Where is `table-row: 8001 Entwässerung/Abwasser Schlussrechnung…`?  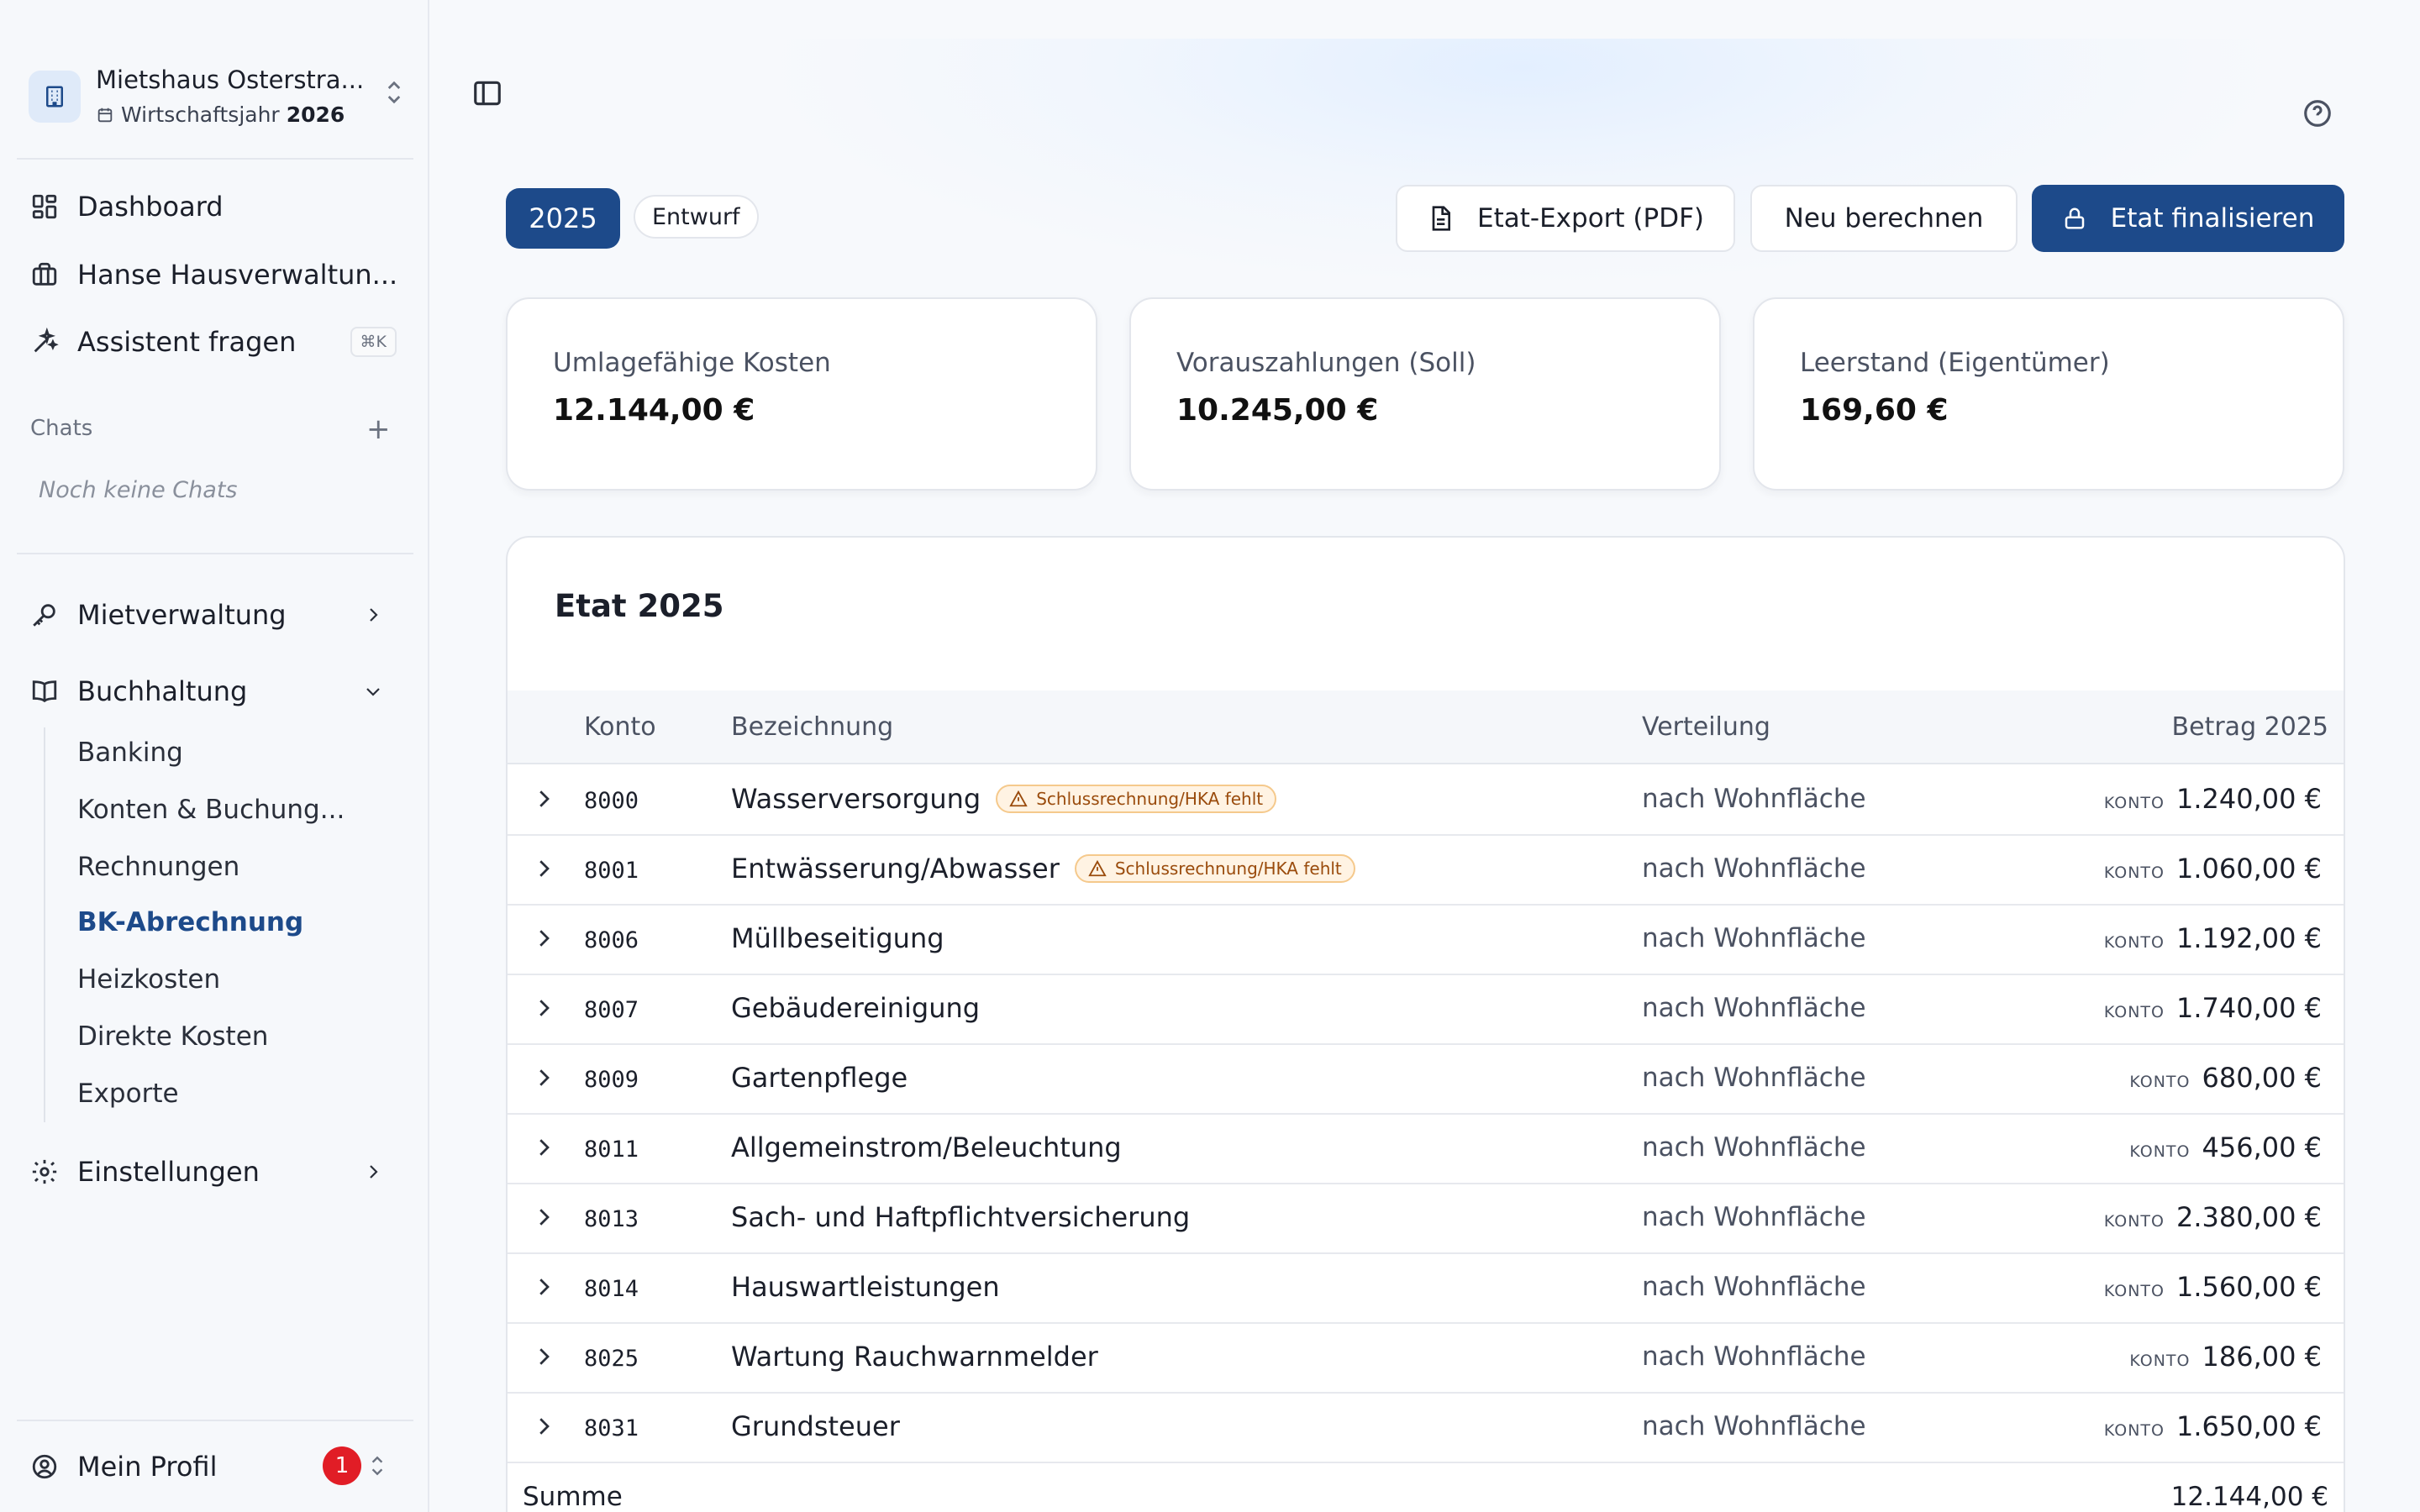 table-row: 8001 Entwässerung/Abwasser Schlussrechnung… is located at coordinates (1426, 871).